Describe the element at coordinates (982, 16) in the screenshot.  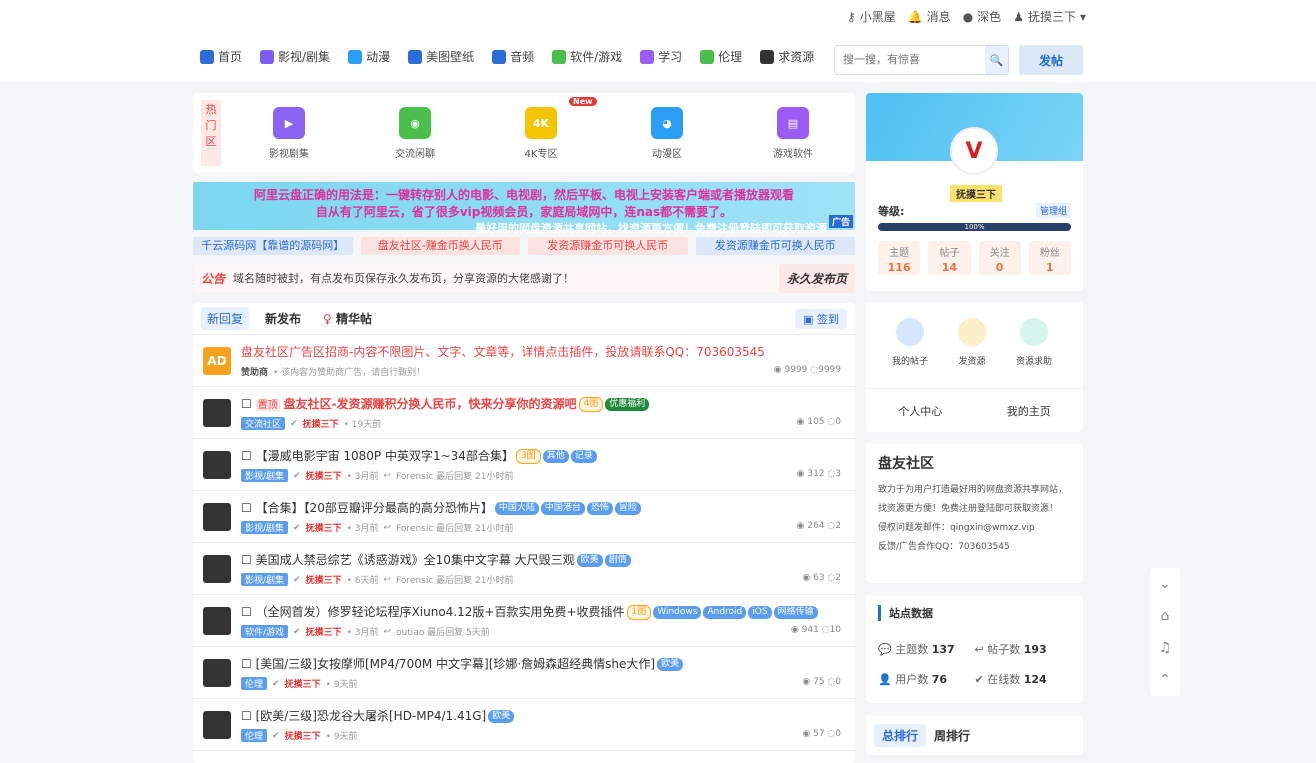
I see `dark-mode-toggle: ● 深色` at that location.